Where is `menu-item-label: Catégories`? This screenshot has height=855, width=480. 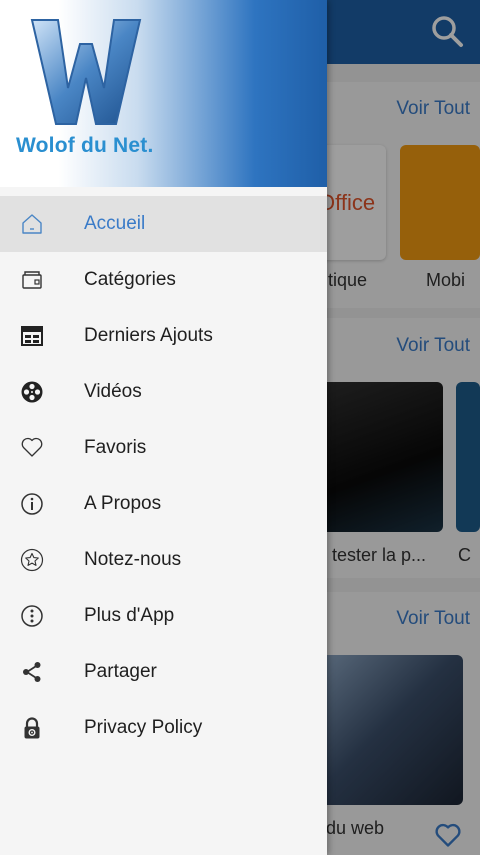
menu-item-label: Catégories is located at coordinates (130, 279).